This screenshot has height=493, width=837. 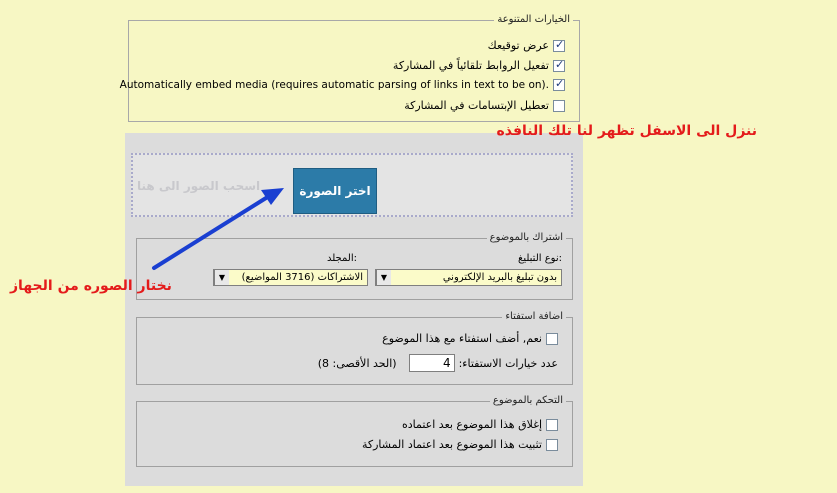 I want to click on close-thread-option: إغلاق هذا الموضوع بعد اعتماده, so click(x=480, y=424).